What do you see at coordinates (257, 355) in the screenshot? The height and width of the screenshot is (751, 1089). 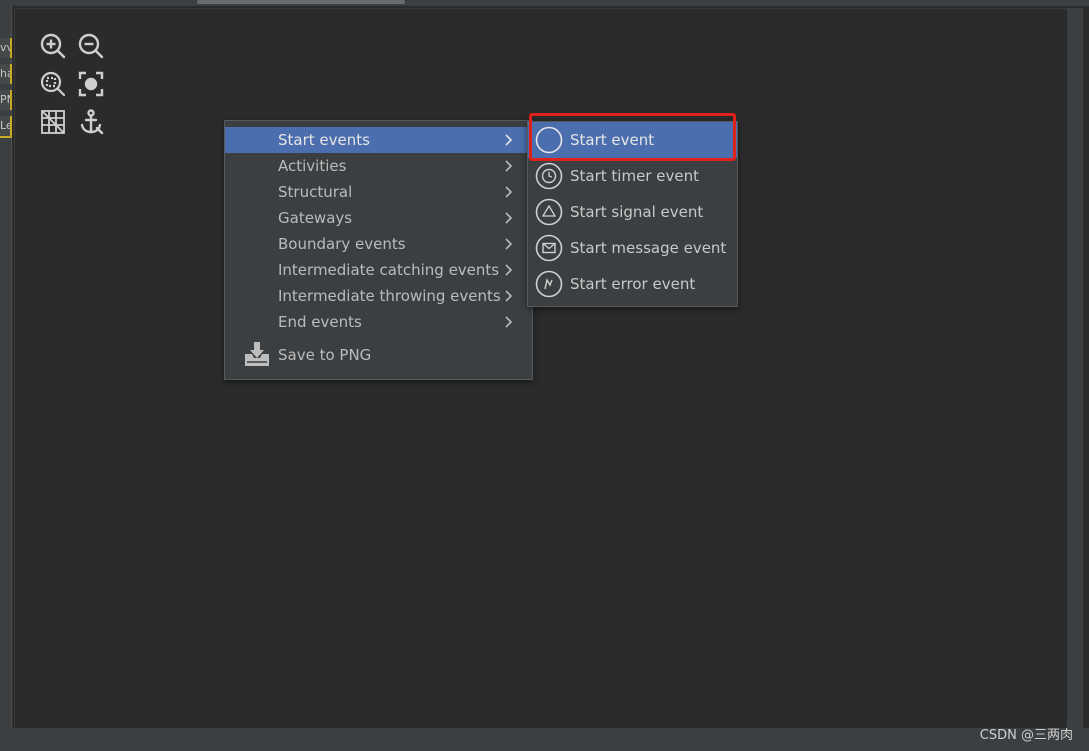 I see `save-download-icon` at bounding box center [257, 355].